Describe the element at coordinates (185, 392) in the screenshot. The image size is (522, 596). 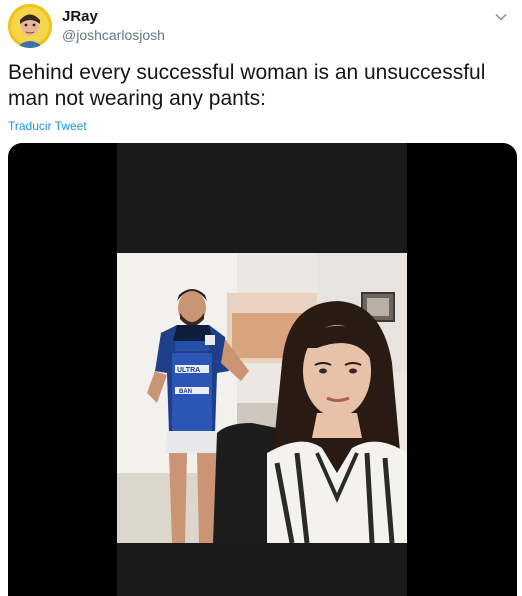
I see `svg-text: BAN` at that location.